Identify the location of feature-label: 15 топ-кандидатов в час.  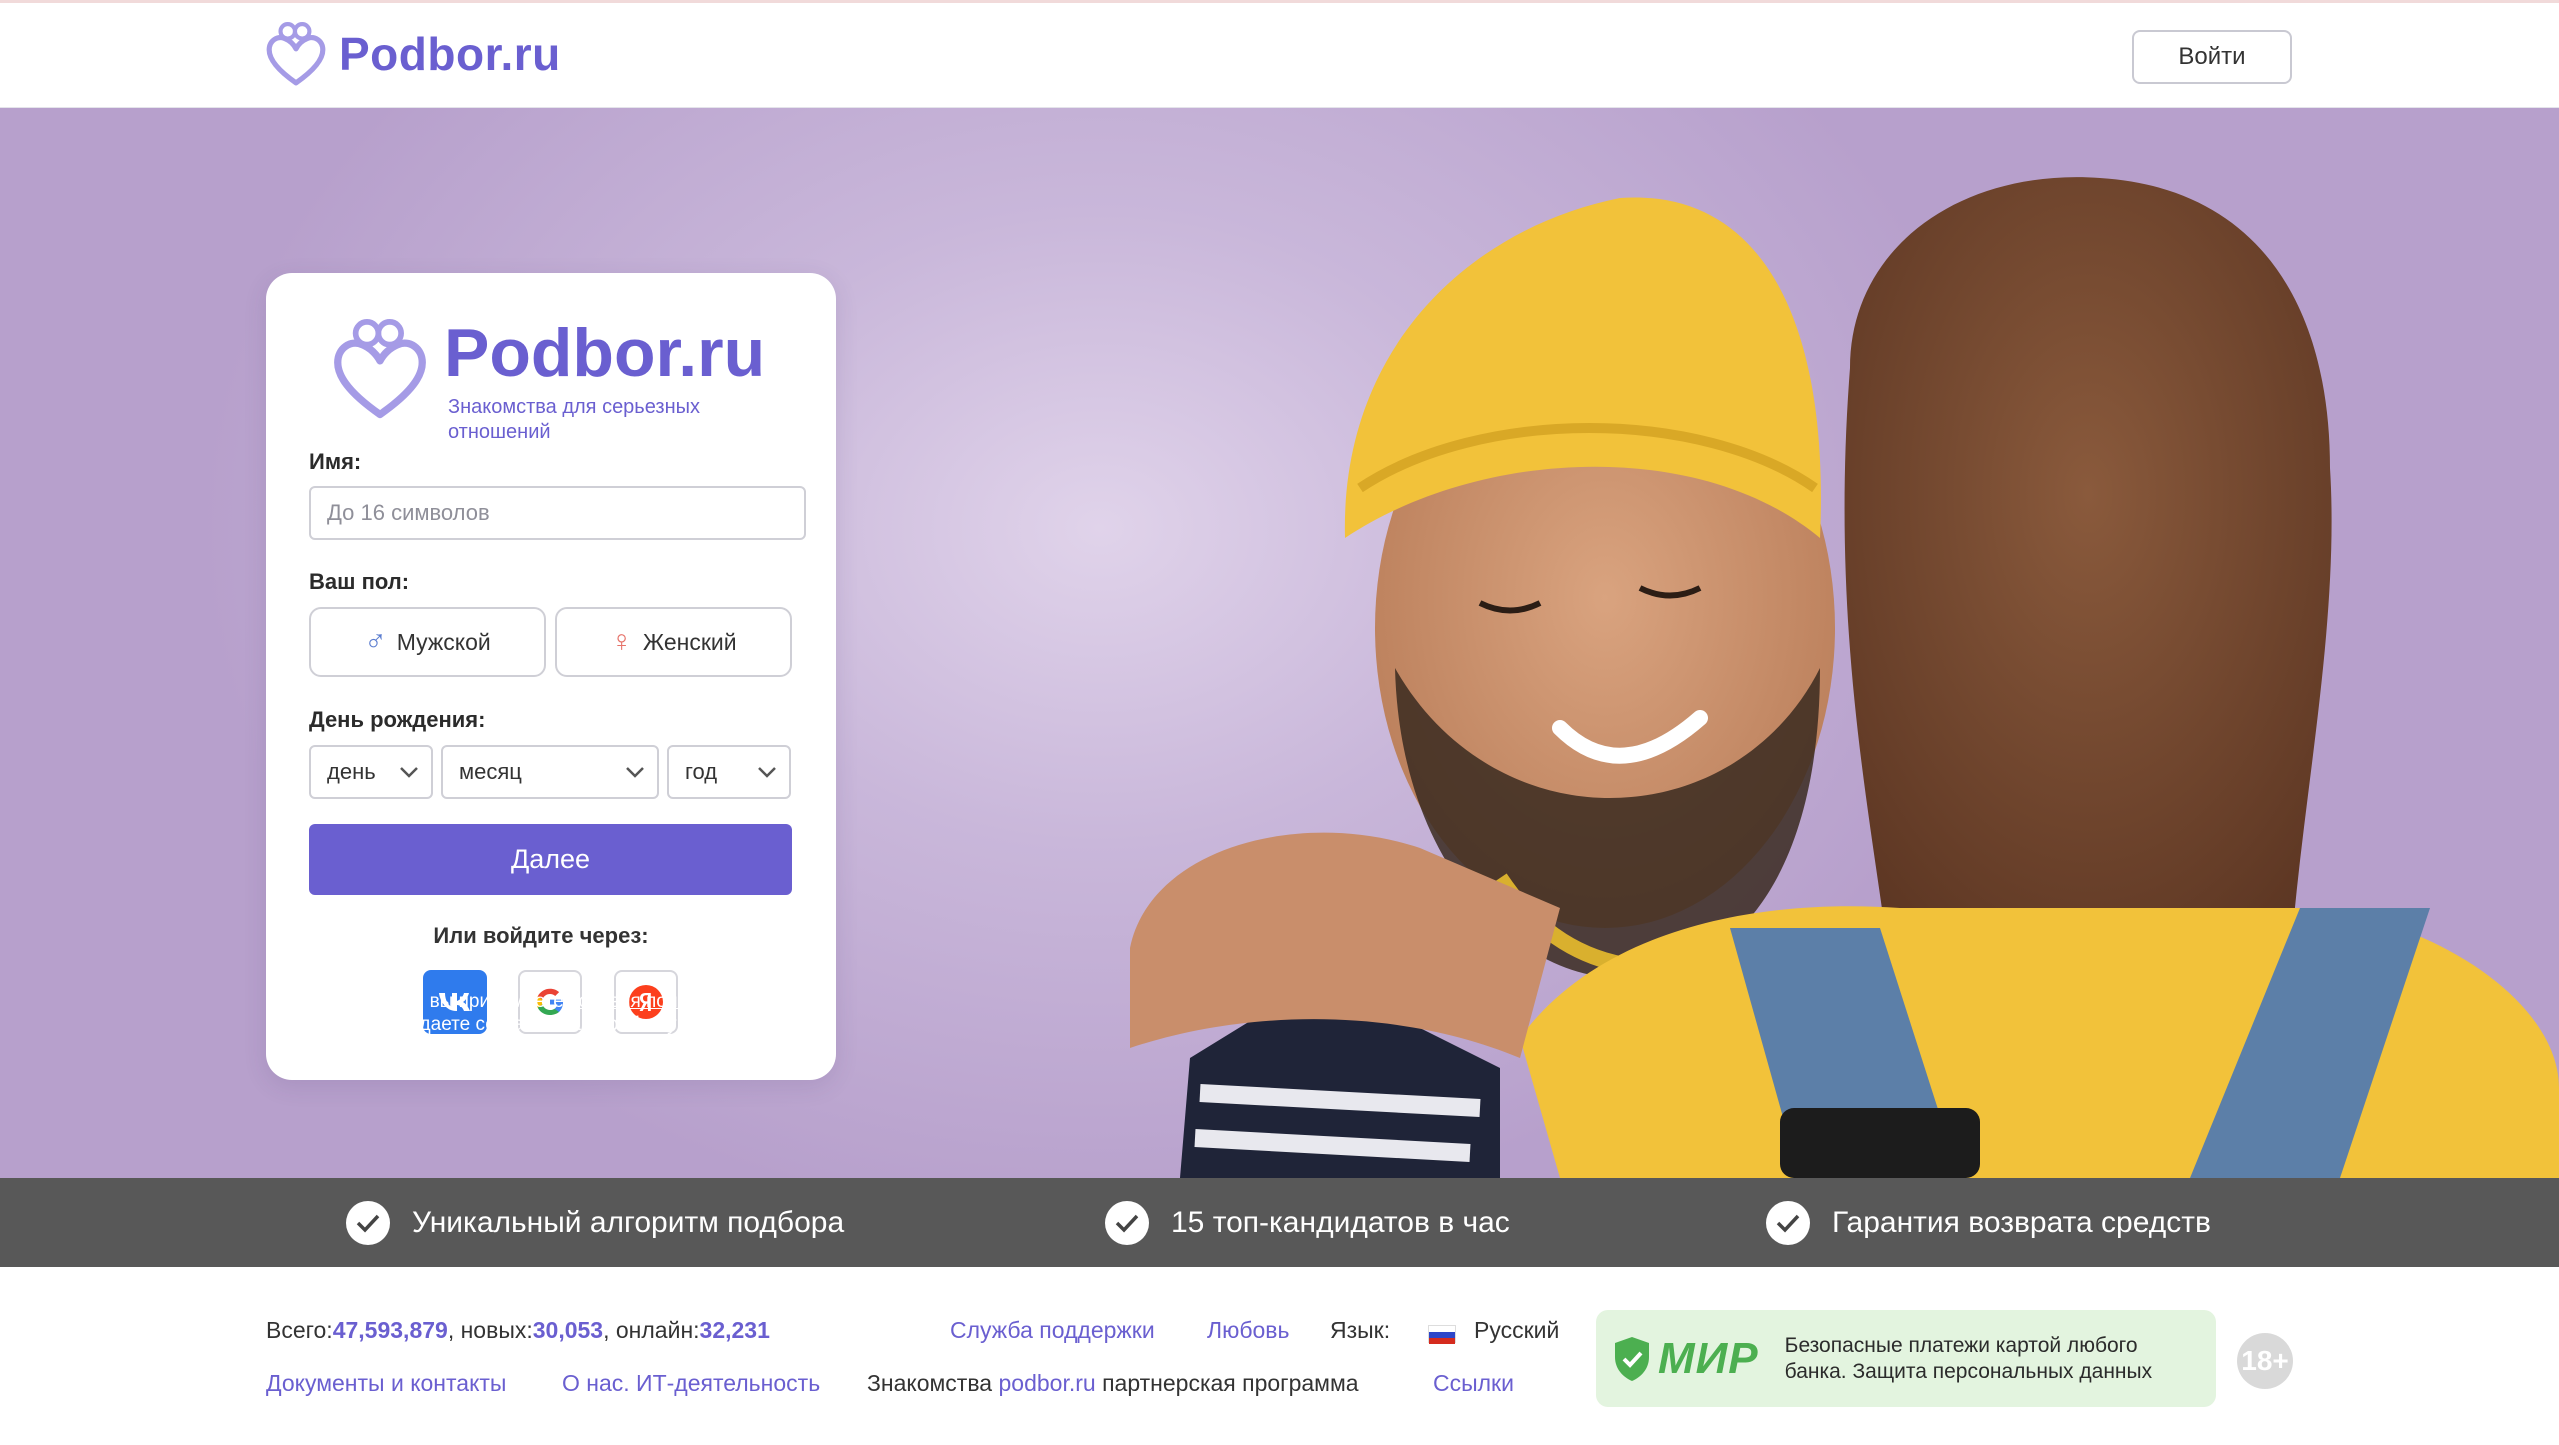
(1340, 1222).